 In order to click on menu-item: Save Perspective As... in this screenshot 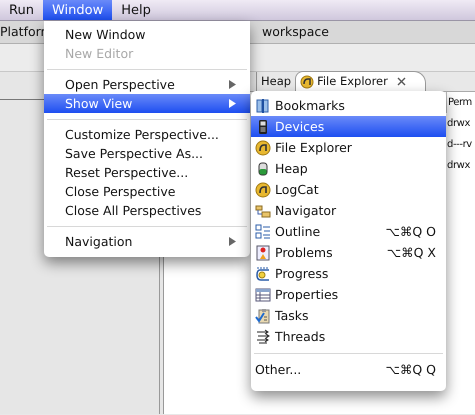, I will do `click(147, 153)`.